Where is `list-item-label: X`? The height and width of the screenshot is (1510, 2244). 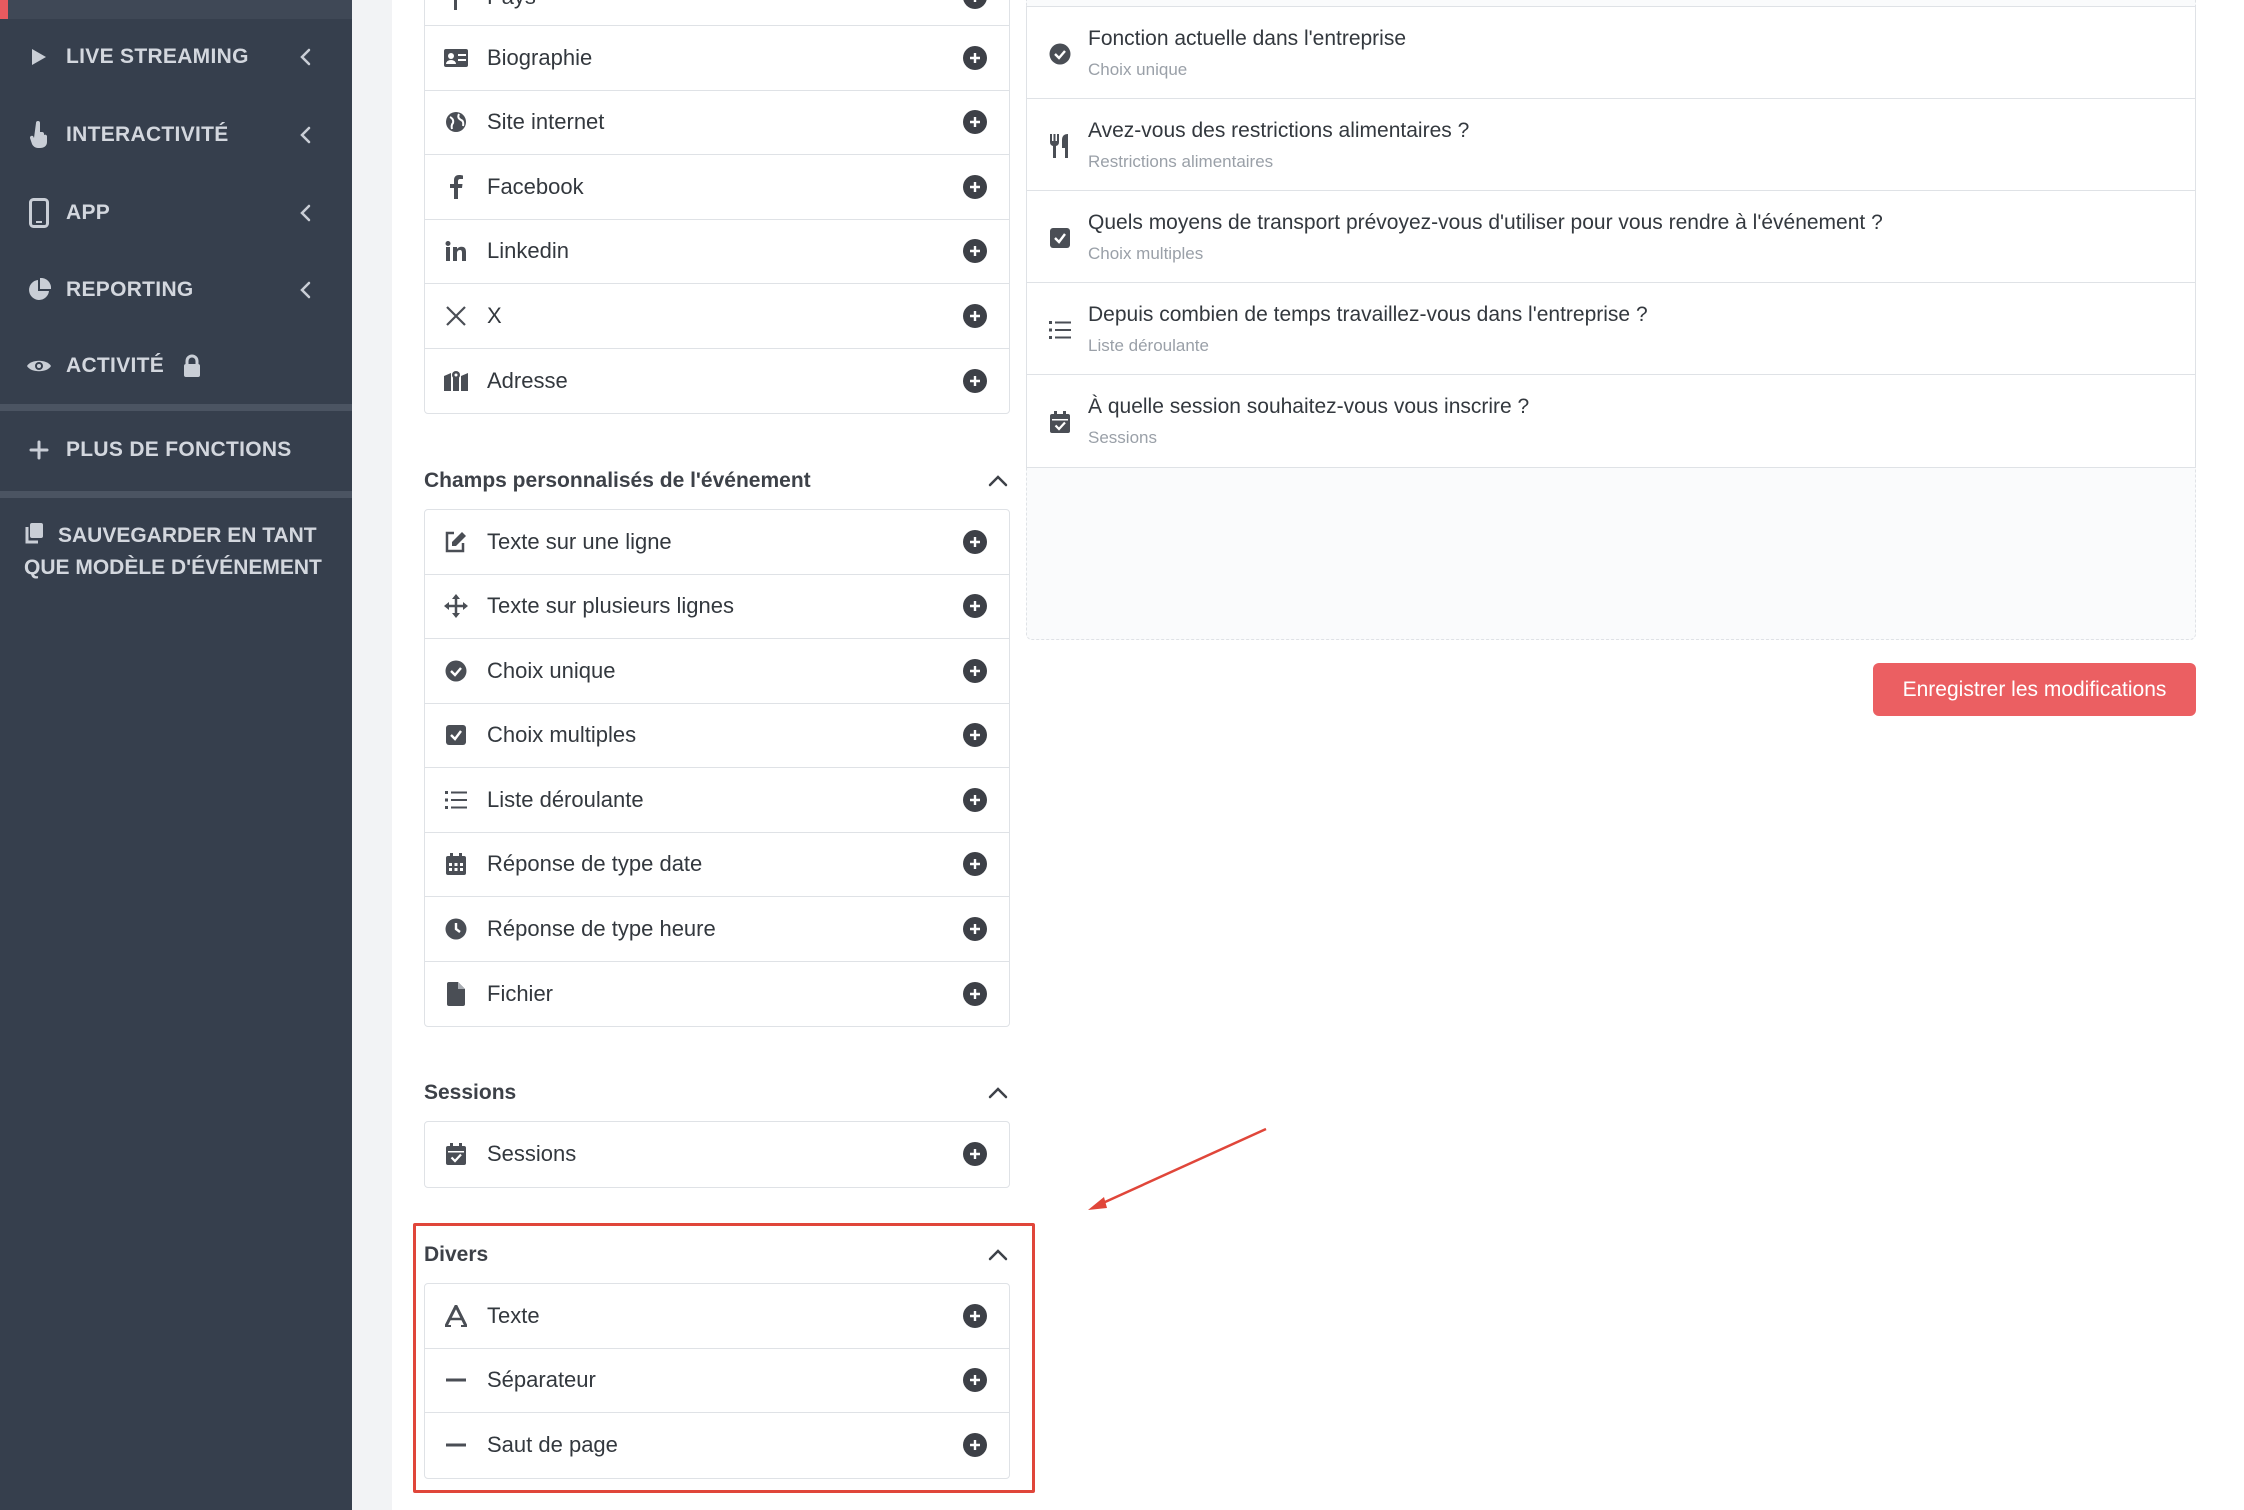 list-item-label: X is located at coordinates (494, 315).